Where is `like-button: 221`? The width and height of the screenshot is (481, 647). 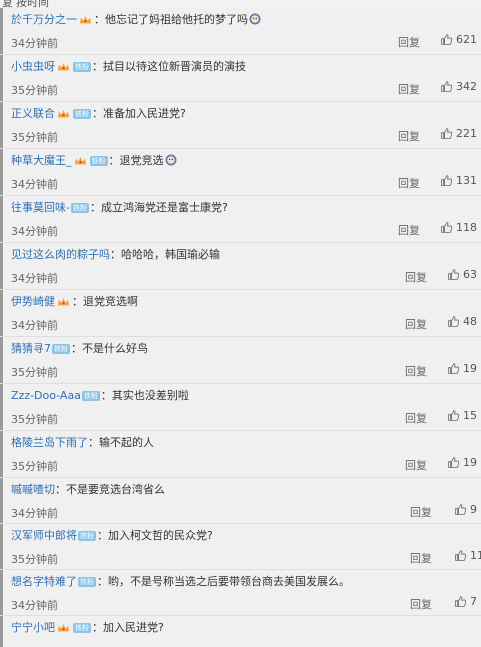
like-button: 221 is located at coordinates (458, 133).